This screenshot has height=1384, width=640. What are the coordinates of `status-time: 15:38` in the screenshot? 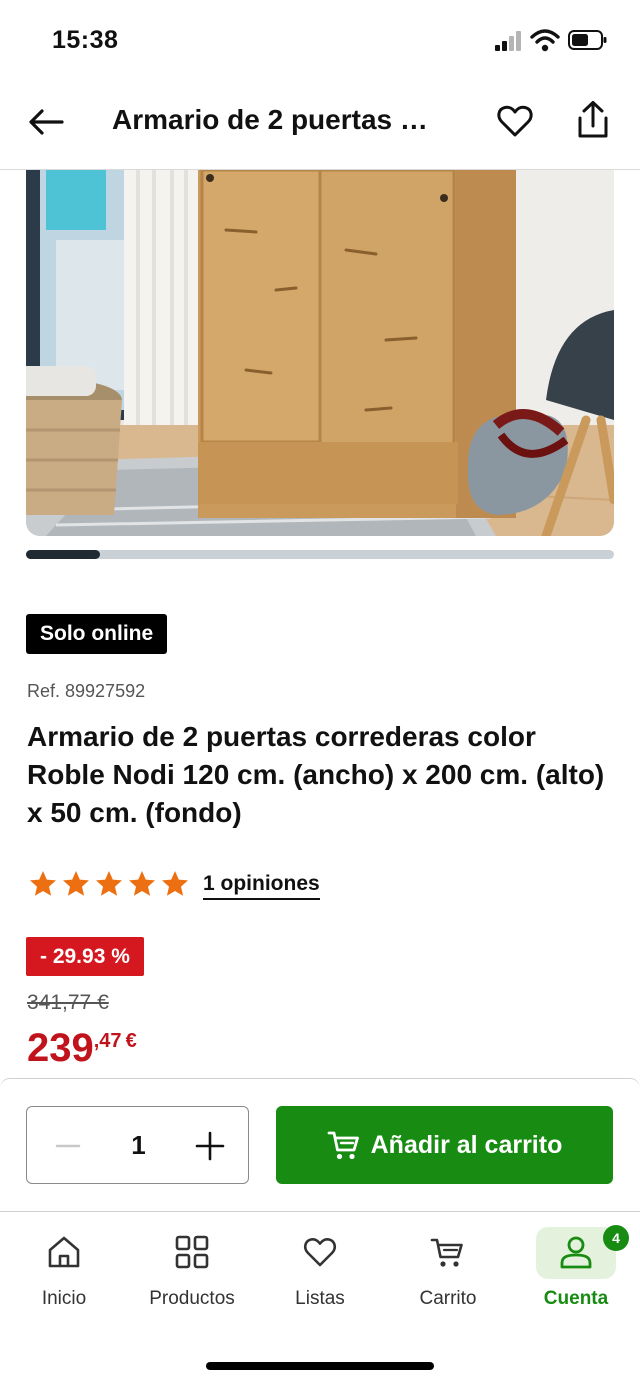 It's located at (85, 40).